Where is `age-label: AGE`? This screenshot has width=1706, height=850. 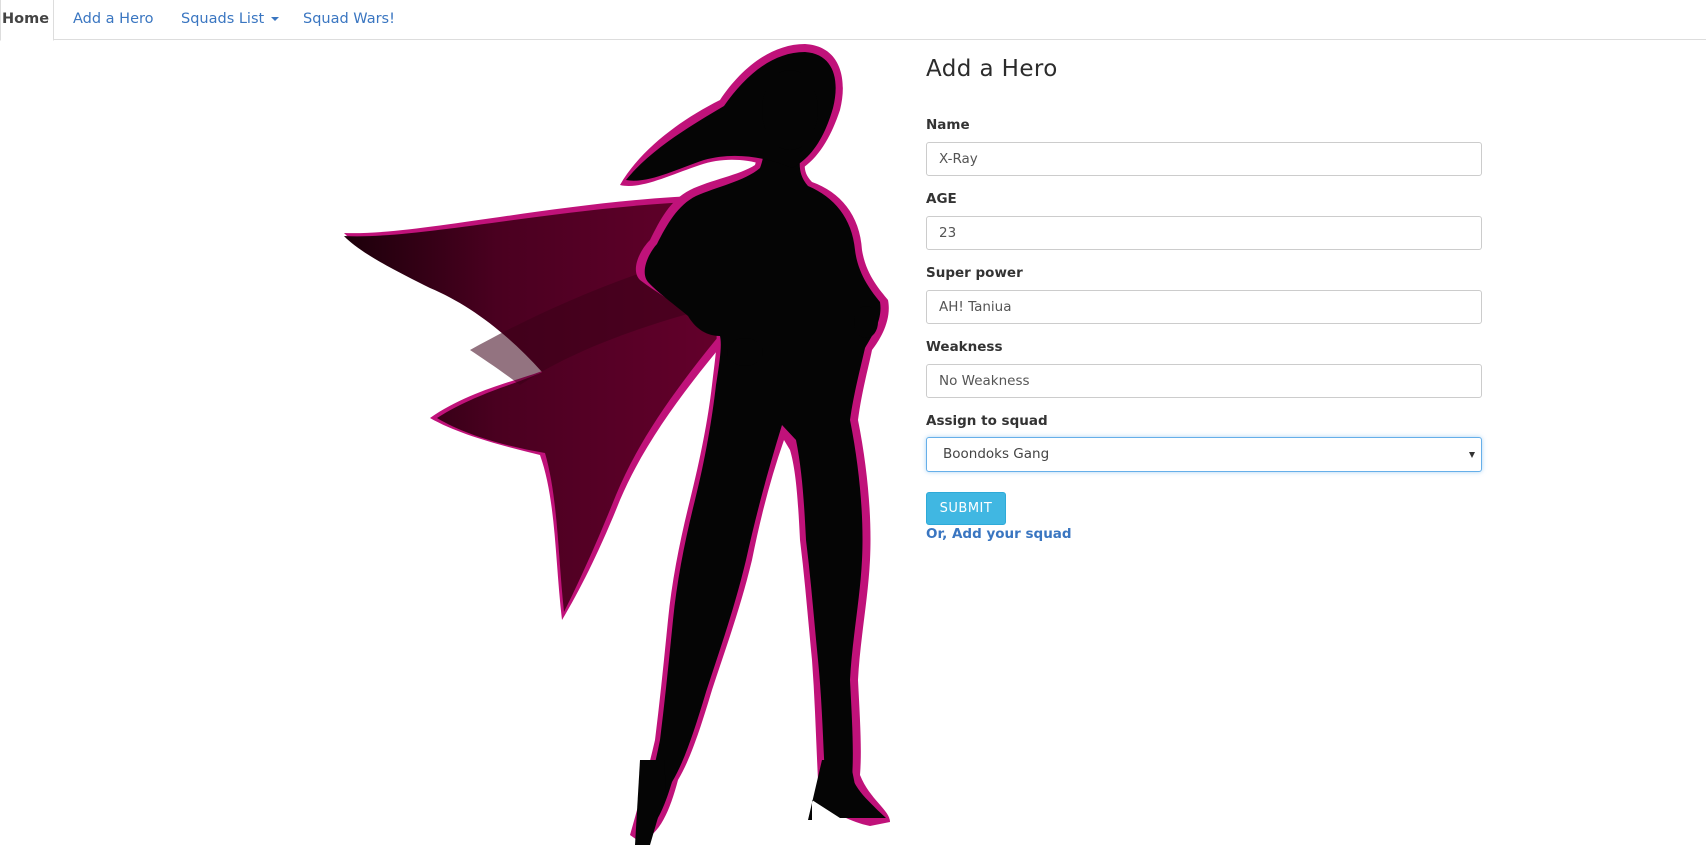 age-label: AGE is located at coordinates (941, 199).